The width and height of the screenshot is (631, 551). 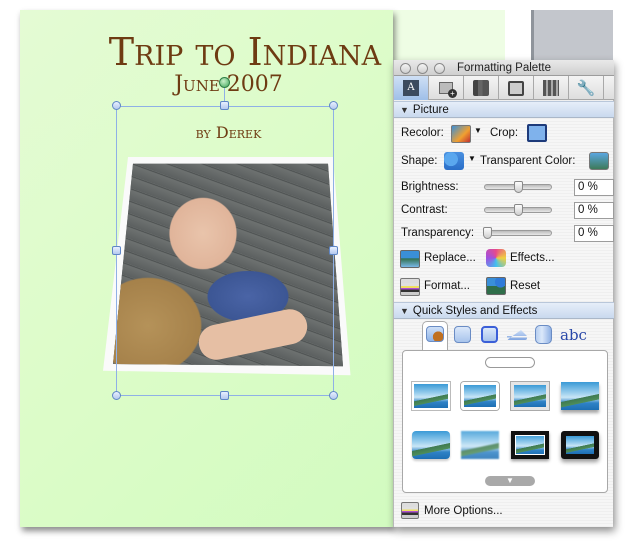 What do you see at coordinates (224, 395) in the screenshot?
I see `resize-handle-bottom` at bounding box center [224, 395].